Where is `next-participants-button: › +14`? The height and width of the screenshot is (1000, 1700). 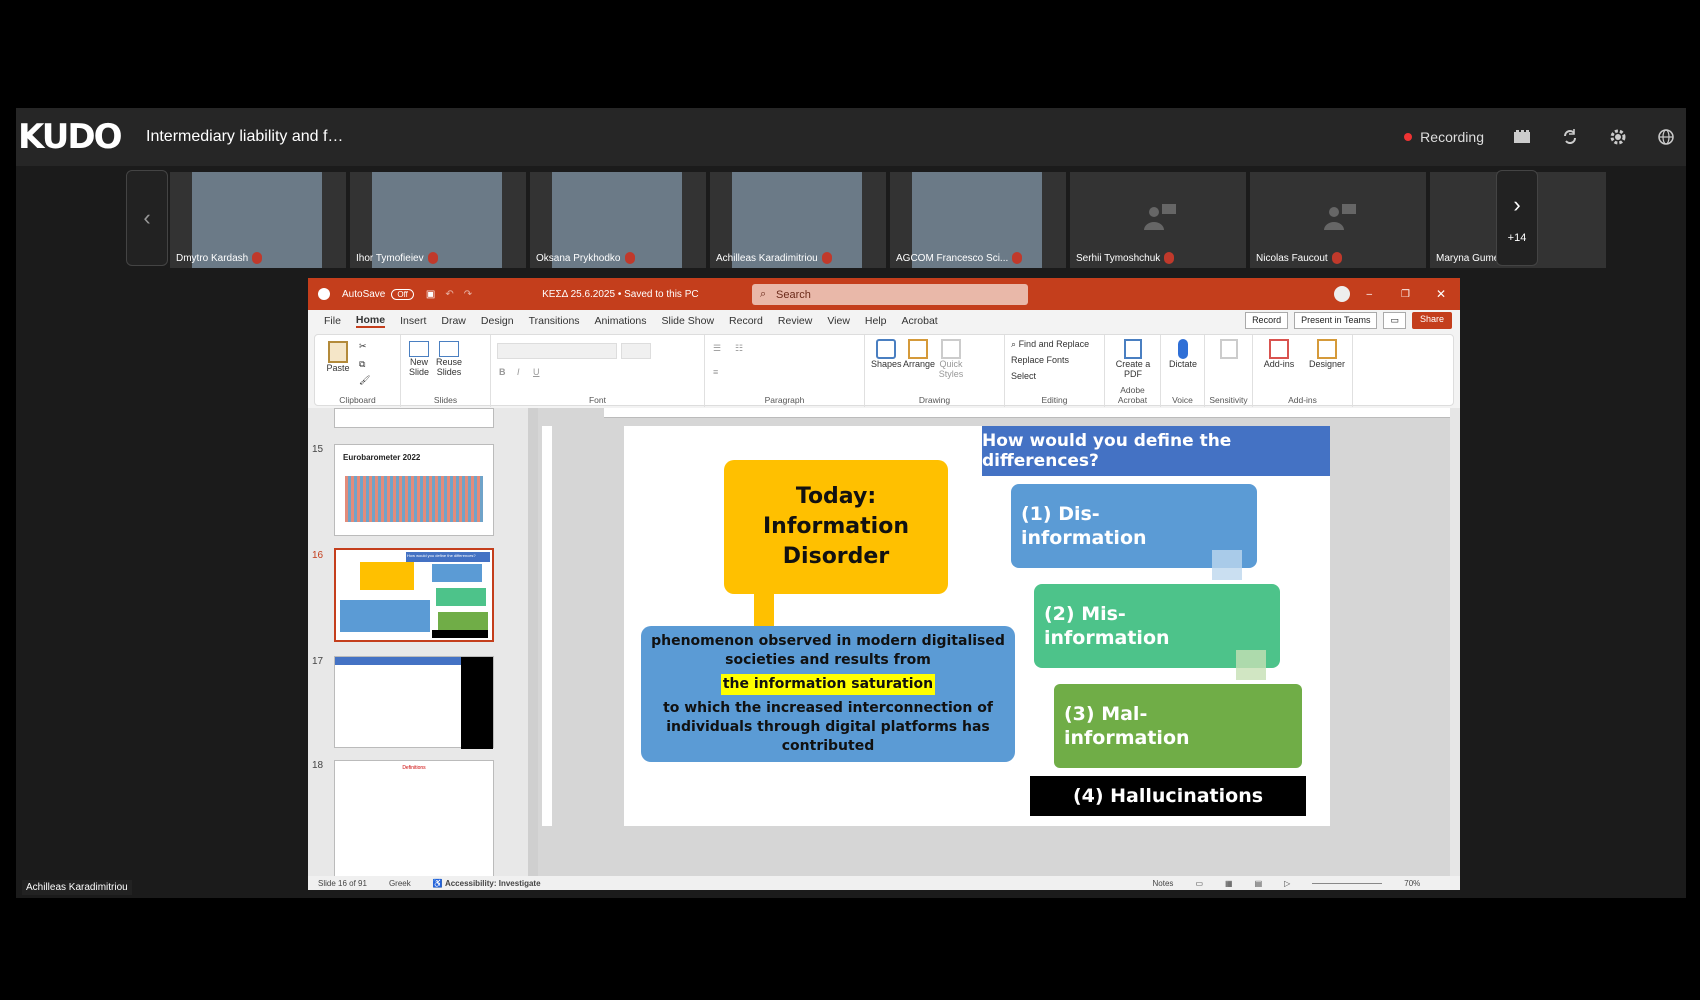
next-participants-button: › +14 is located at coordinates (1517, 218).